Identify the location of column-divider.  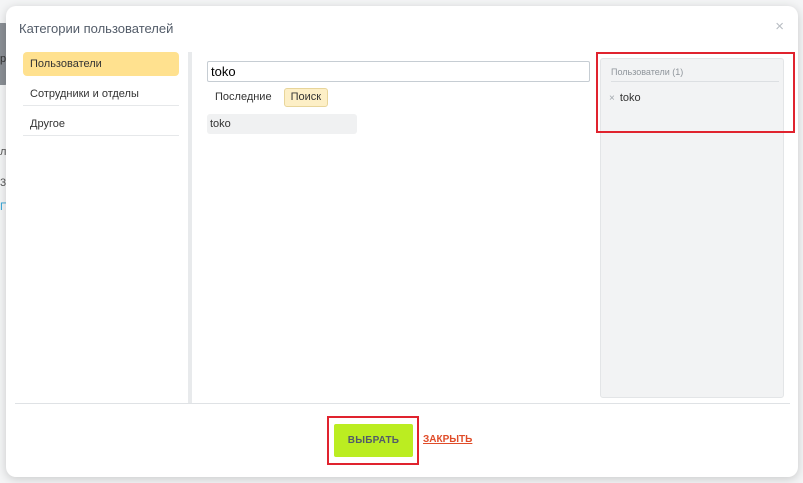
(190, 228).